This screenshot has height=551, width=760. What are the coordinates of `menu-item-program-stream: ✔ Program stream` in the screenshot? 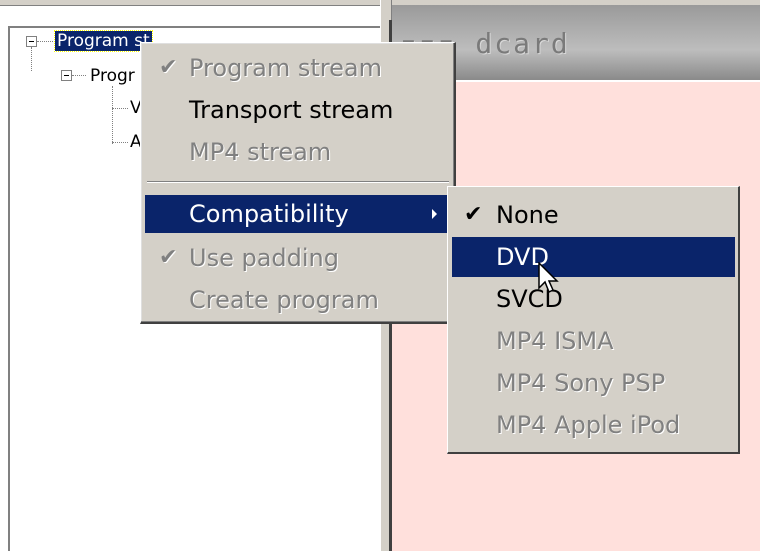 It's located at (298, 68).